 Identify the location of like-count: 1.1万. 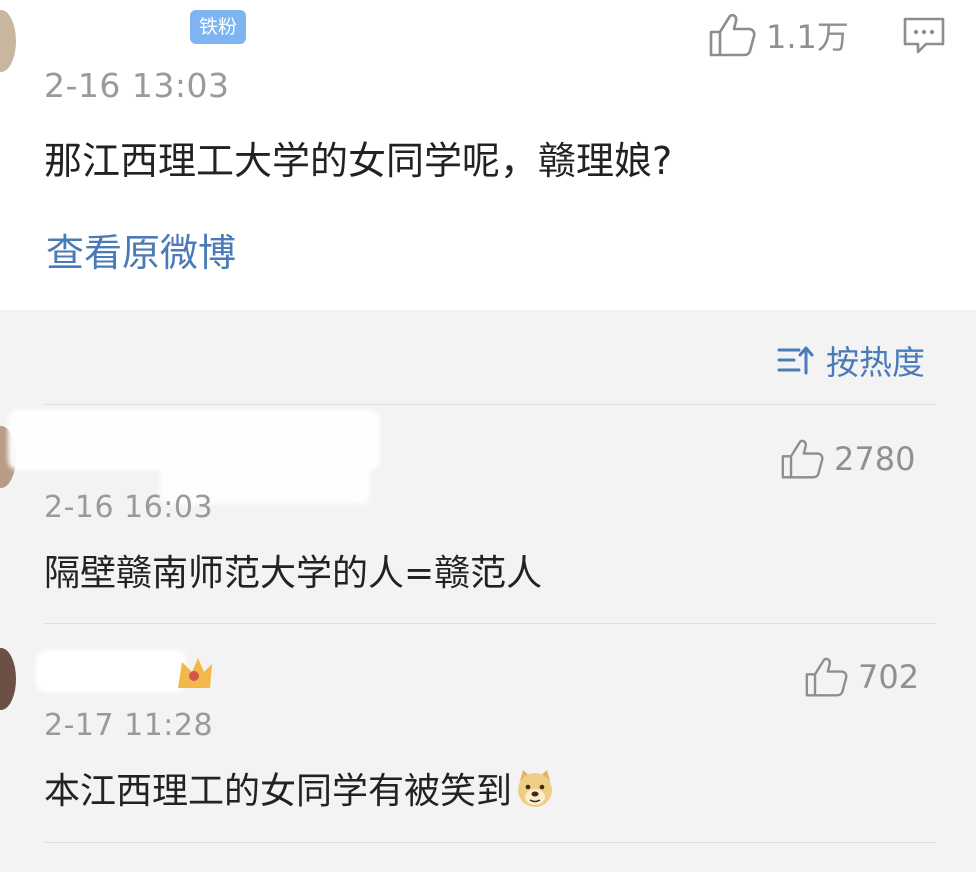
(807, 37).